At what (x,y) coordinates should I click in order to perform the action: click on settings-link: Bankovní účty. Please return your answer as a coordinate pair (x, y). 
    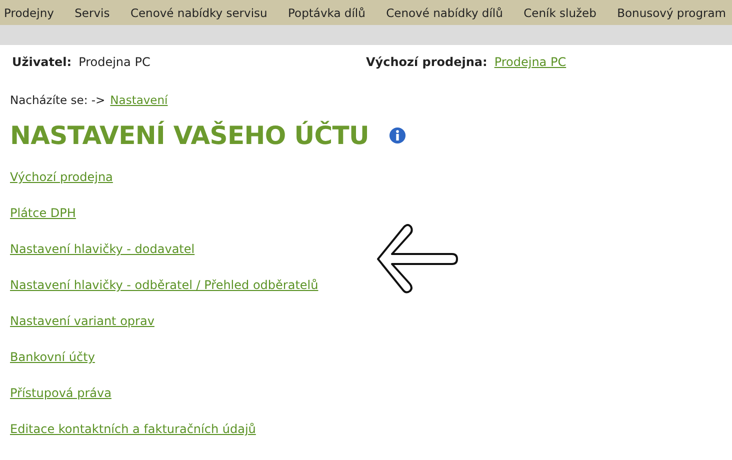
    Looking at the image, I should click on (52, 357).